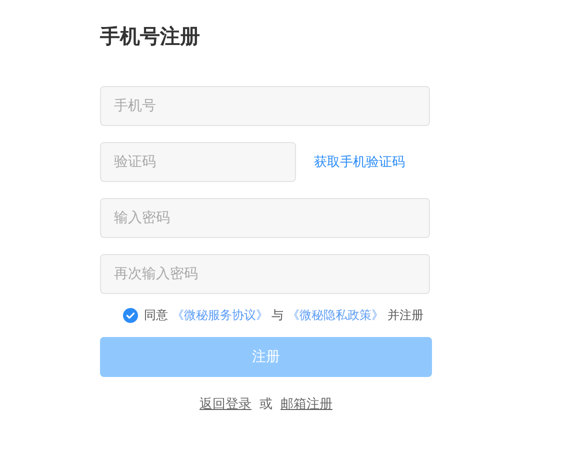 Image resolution: width=577 pixels, height=451 pixels. I want to click on code-field: 验证码, so click(198, 162).